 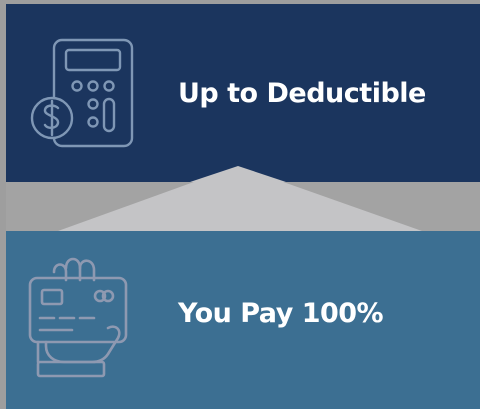 What do you see at coordinates (243, 206) in the screenshot?
I see `connector-band` at bounding box center [243, 206].